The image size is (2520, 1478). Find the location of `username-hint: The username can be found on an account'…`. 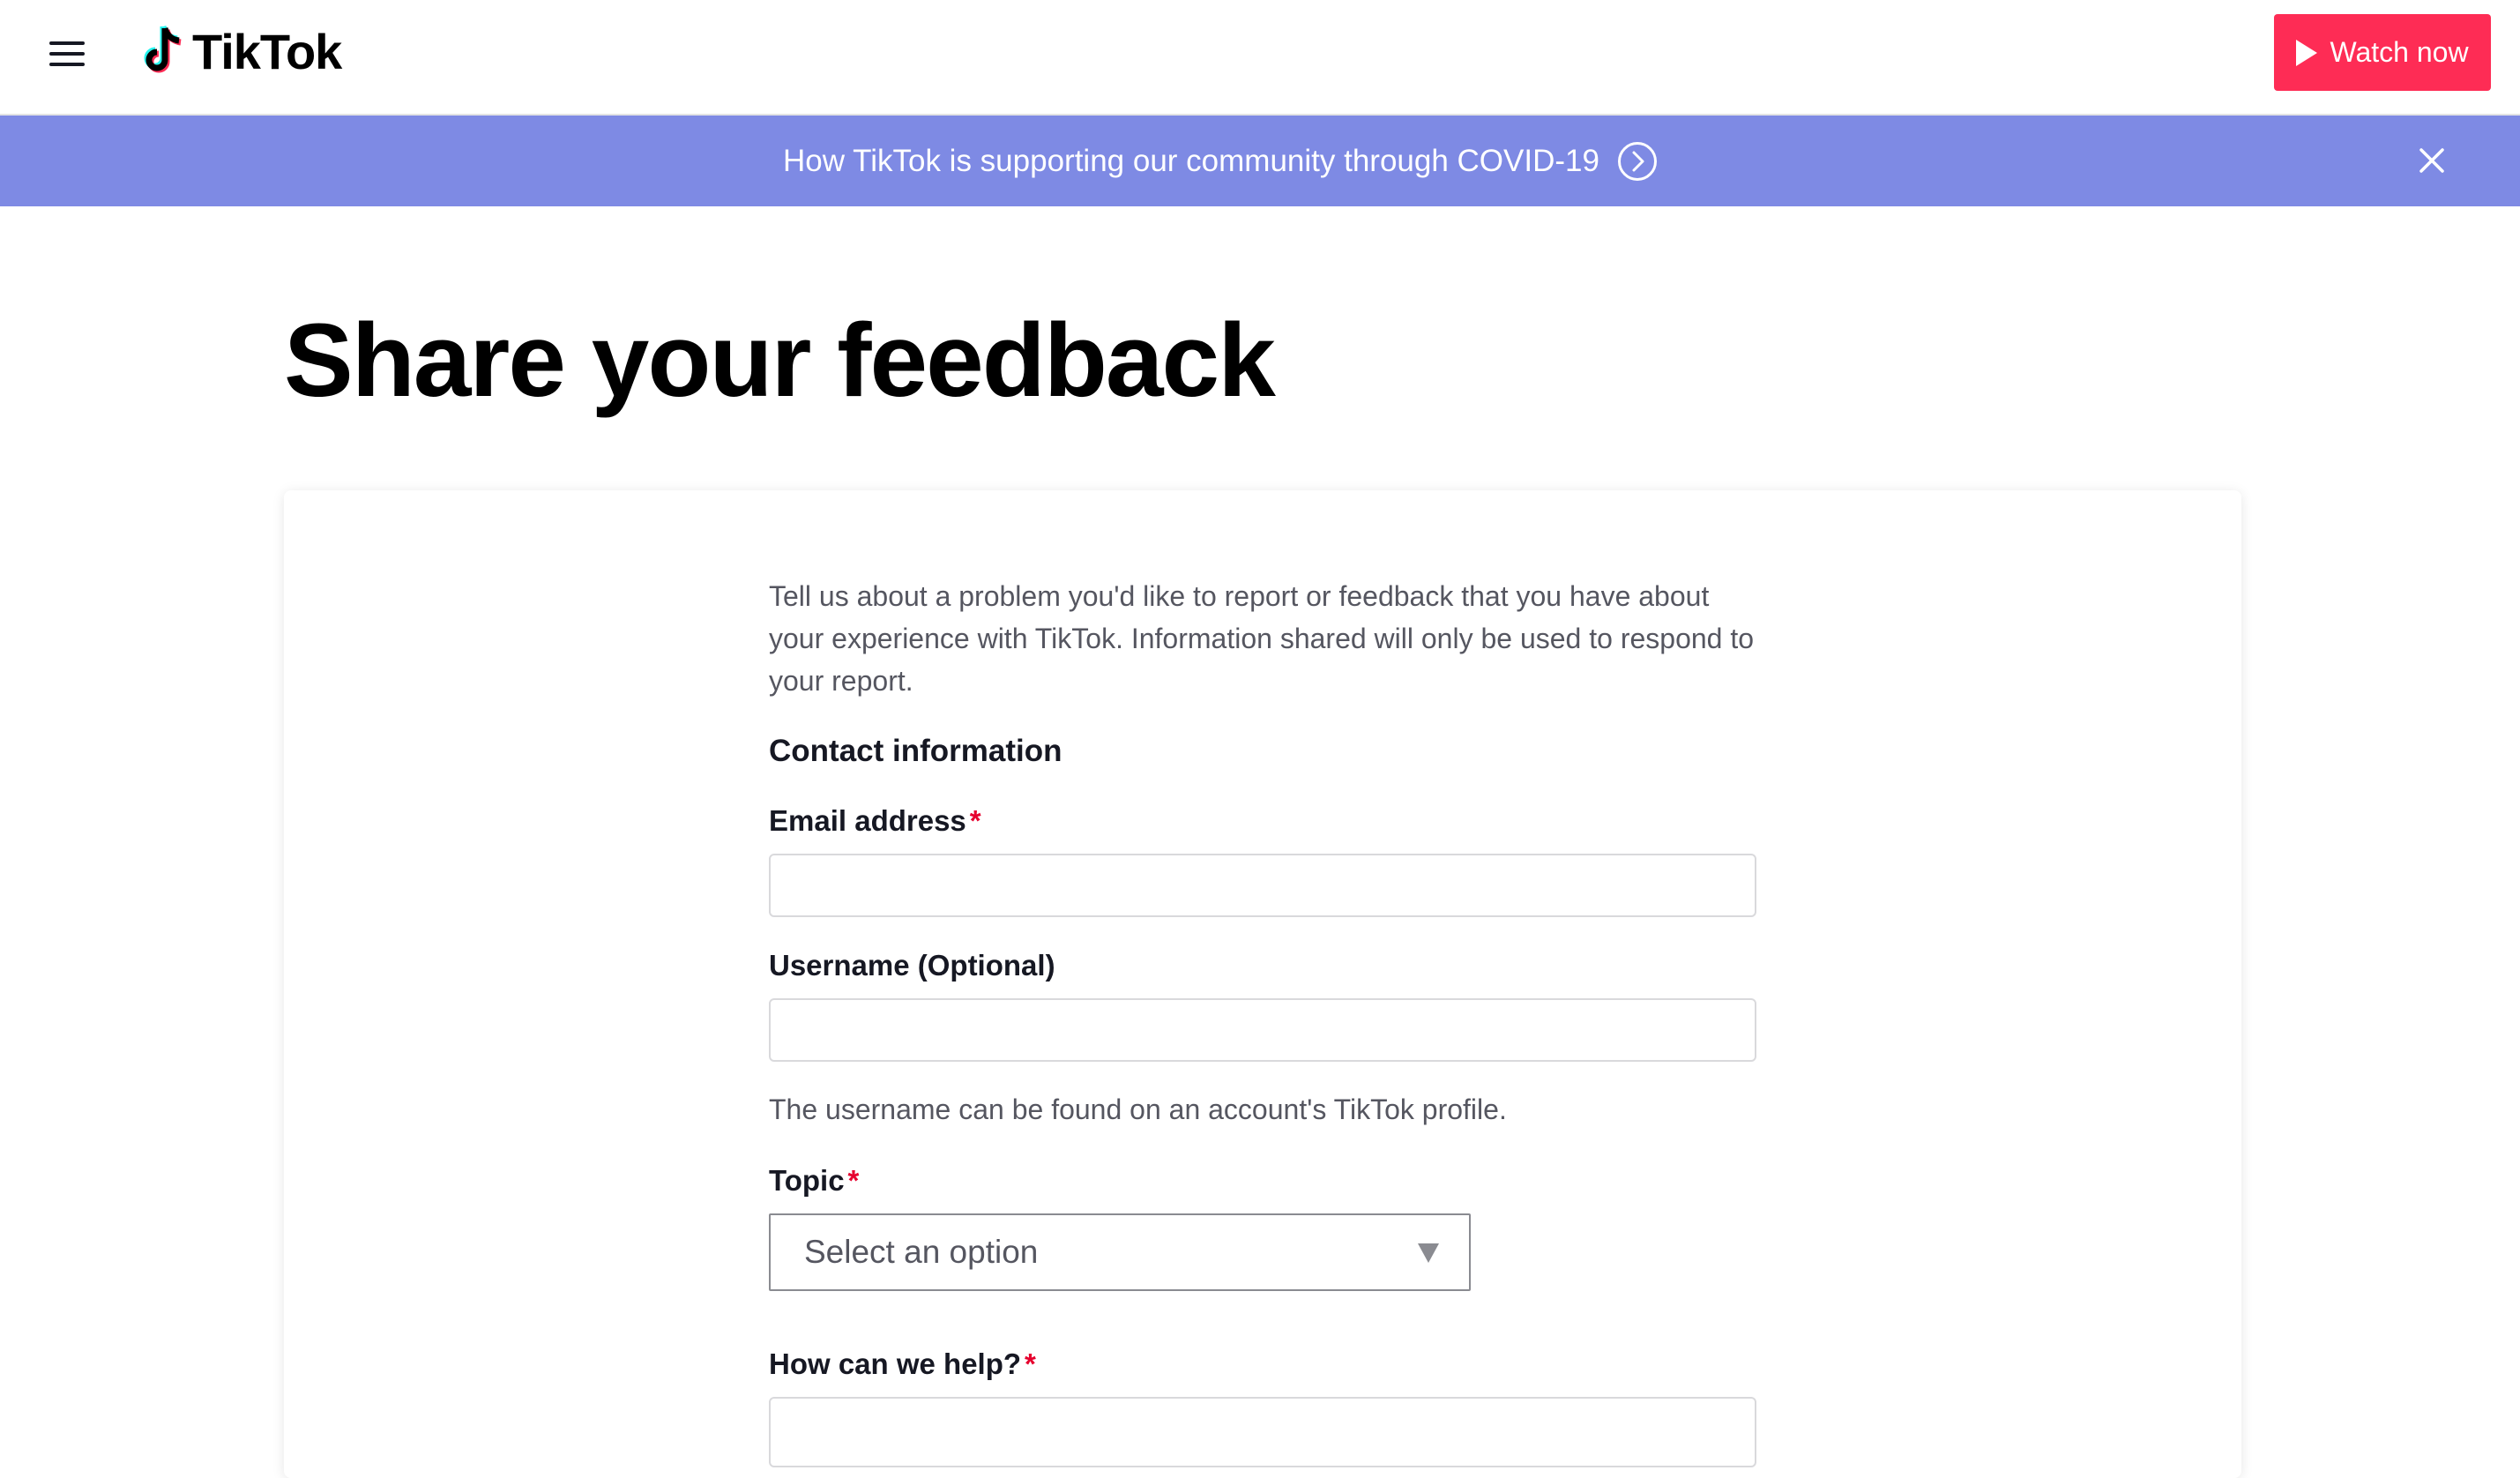

username-hint: The username can be found on an account'… is located at coordinates (1138, 1110).